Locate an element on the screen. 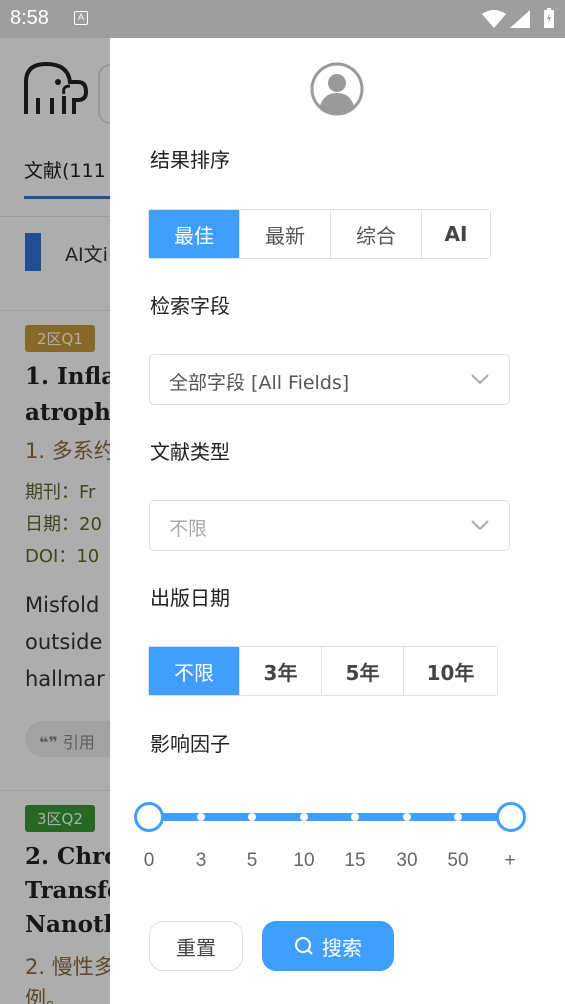  slider-max-handle is located at coordinates (511, 817).